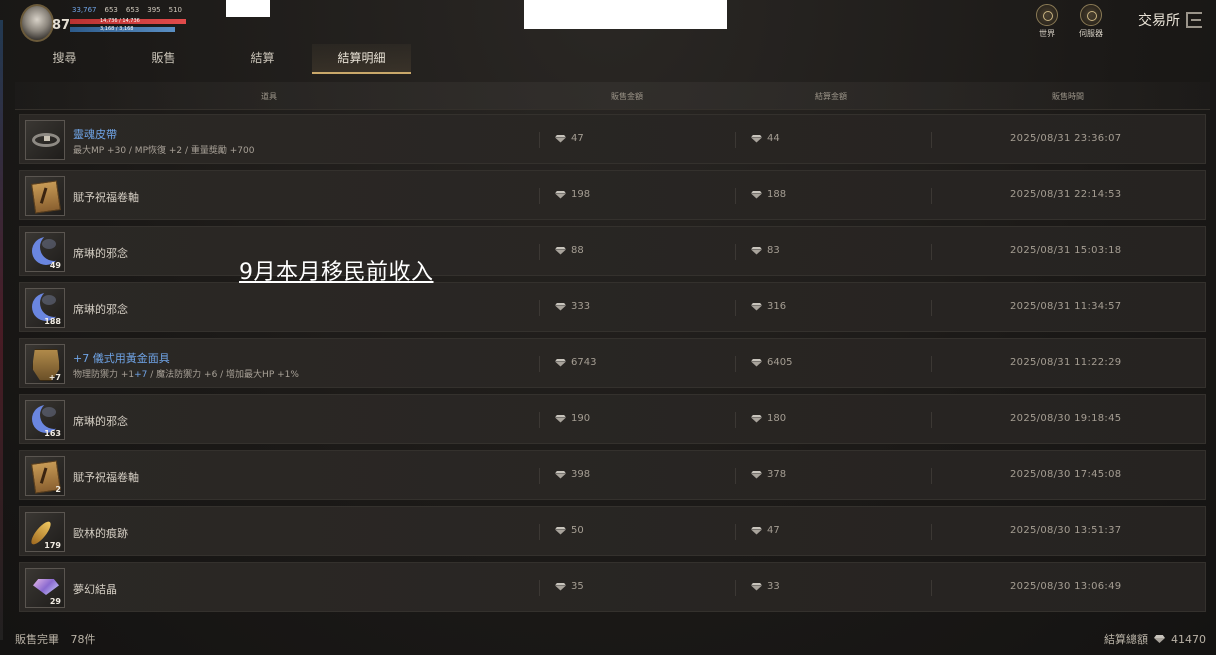 This screenshot has width=1216, height=655. What do you see at coordinates (773, 250) in the screenshot?
I see `settle-amount-value: 83` at bounding box center [773, 250].